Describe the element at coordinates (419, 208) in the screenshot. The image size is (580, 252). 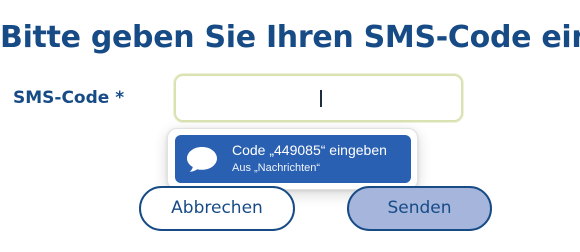
I see `send-button: Senden` at that location.